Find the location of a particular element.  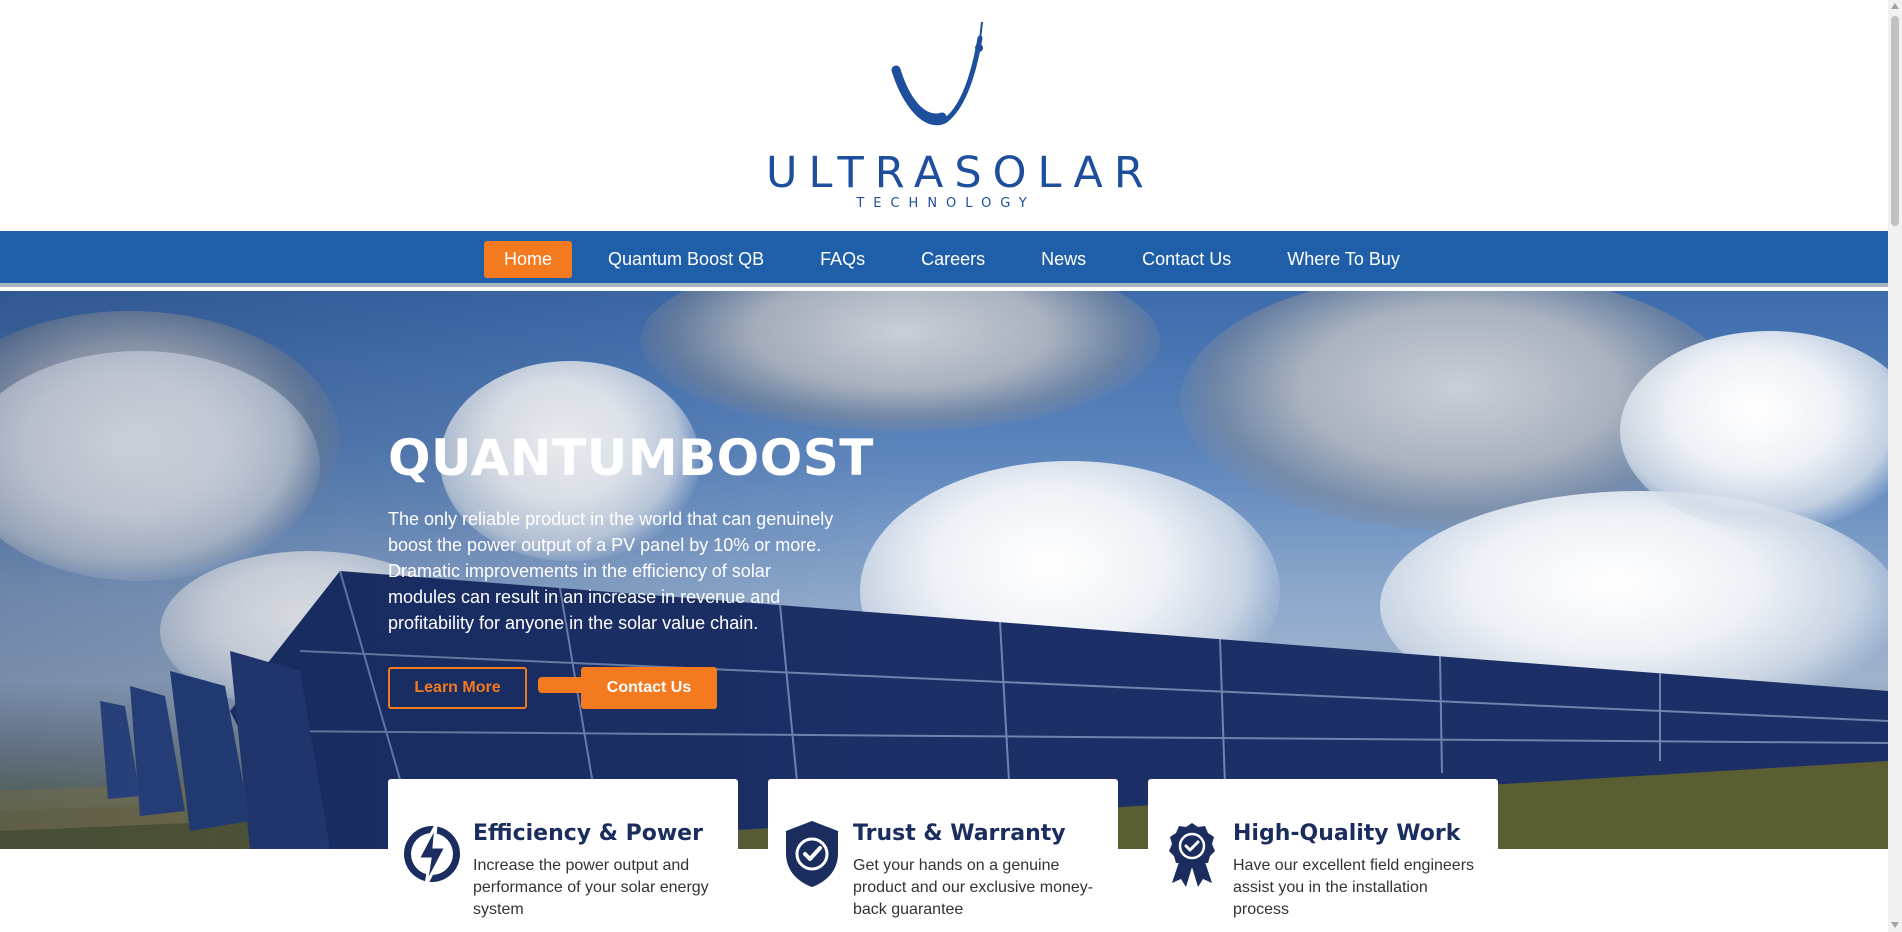

logo-arc-icon is located at coordinates (937, 73).